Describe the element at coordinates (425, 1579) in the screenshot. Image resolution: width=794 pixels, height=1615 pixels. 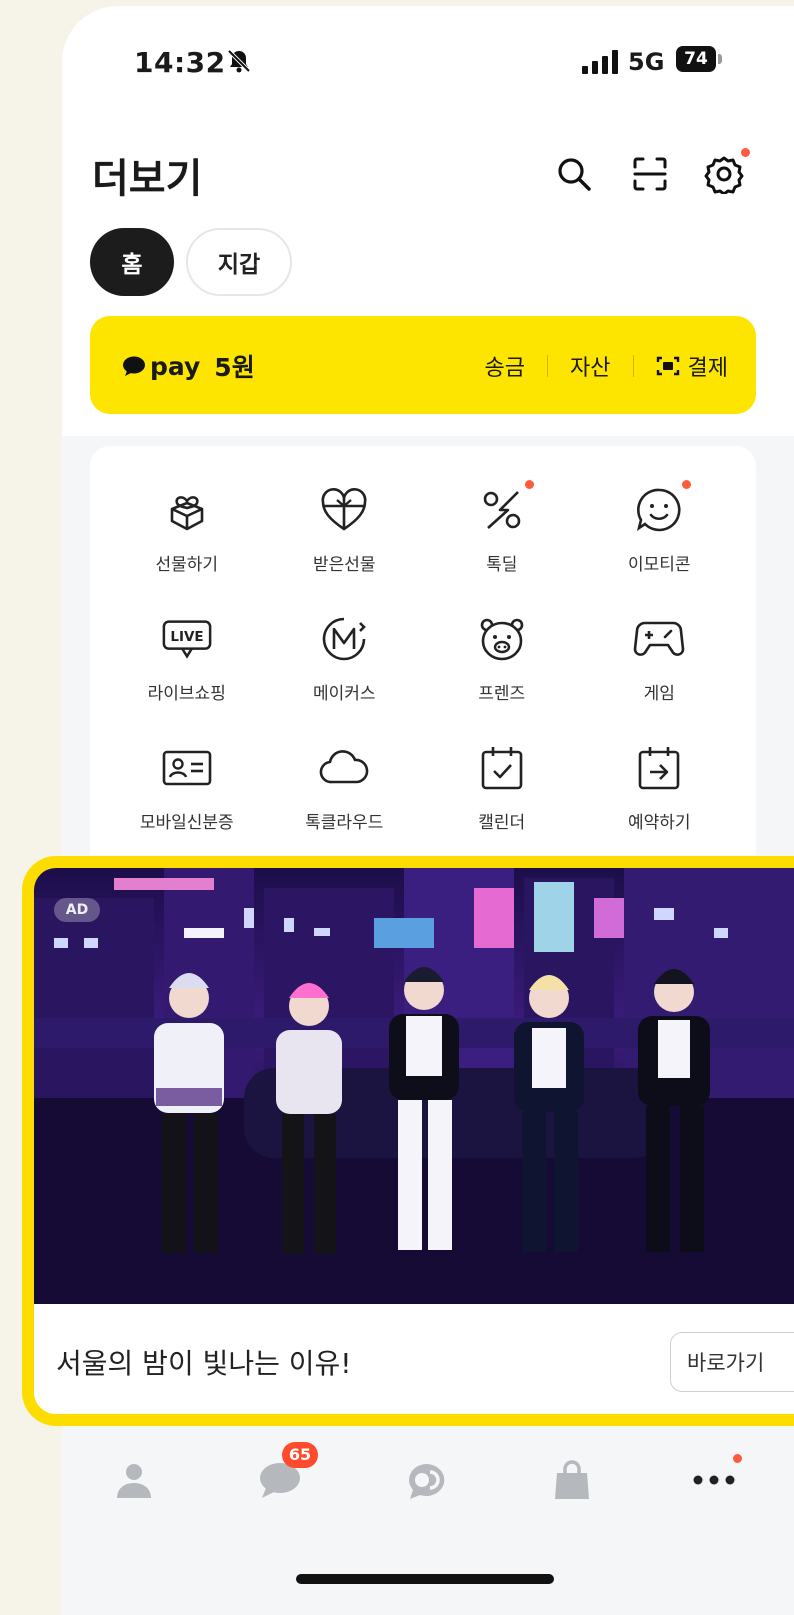
I see `home-indicator` at that location.